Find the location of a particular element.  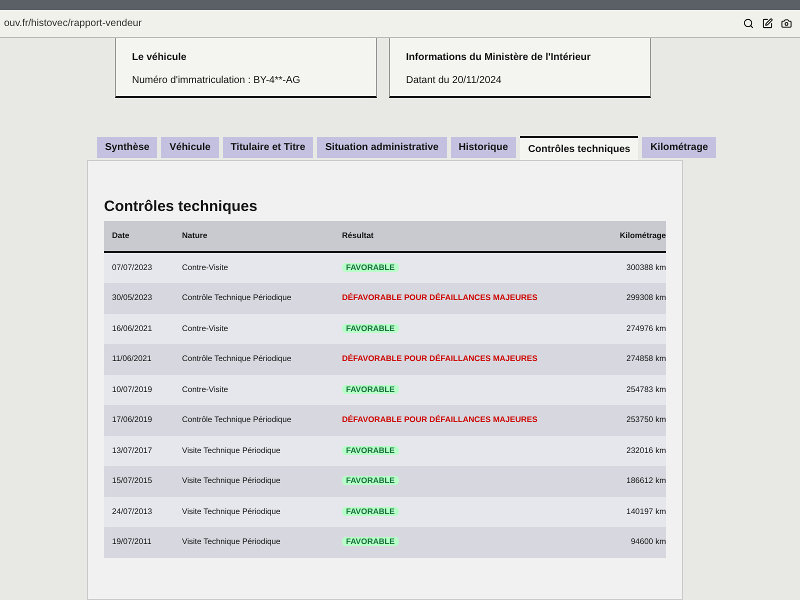

mileage-cell-text: 140197 km is located at coordinates (646, 512).